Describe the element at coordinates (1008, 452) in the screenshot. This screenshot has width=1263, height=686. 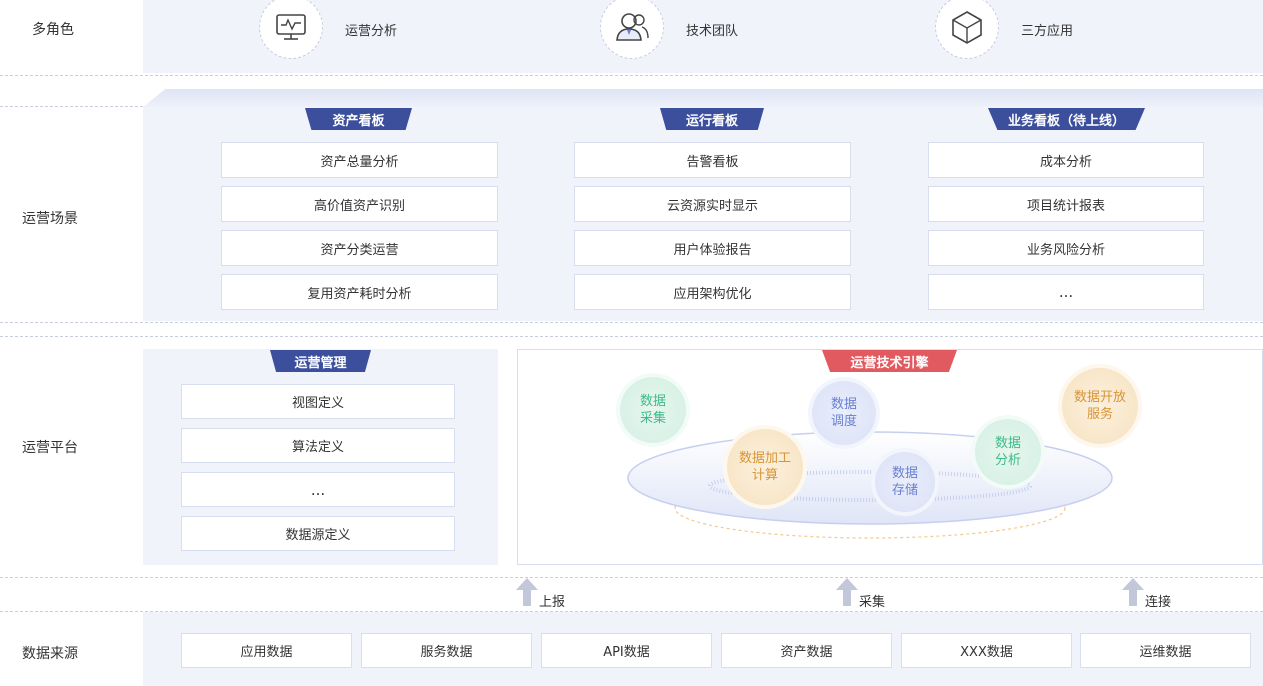
I see `bubble-data-analysis: 数据 分析` at that location.